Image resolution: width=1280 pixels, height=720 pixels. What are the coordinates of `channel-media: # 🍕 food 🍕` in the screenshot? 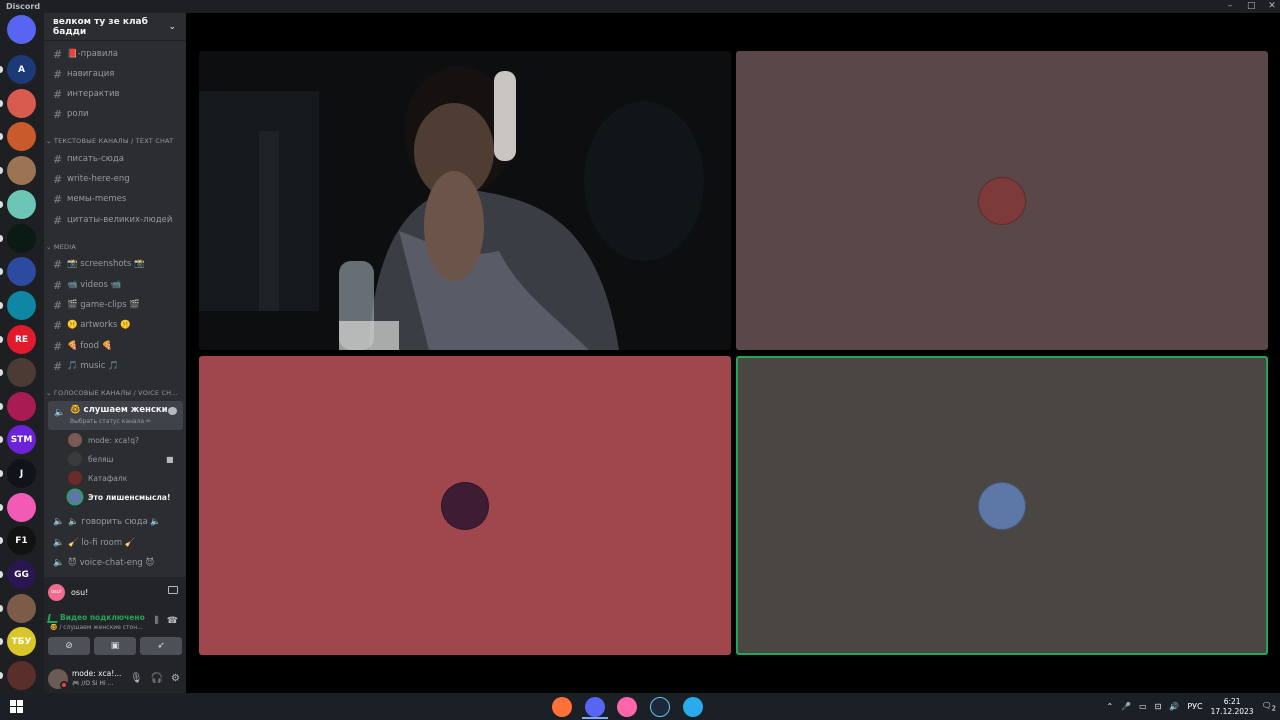 It's located at (115, 346).